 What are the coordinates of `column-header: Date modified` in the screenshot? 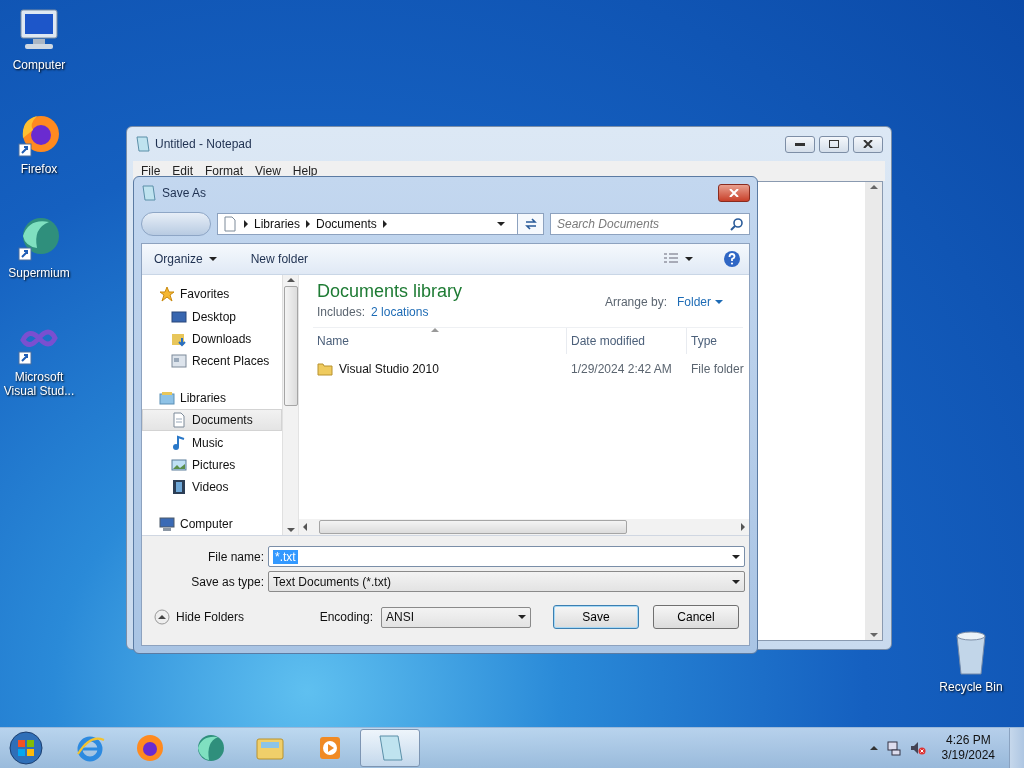 It's located at (627, 341).